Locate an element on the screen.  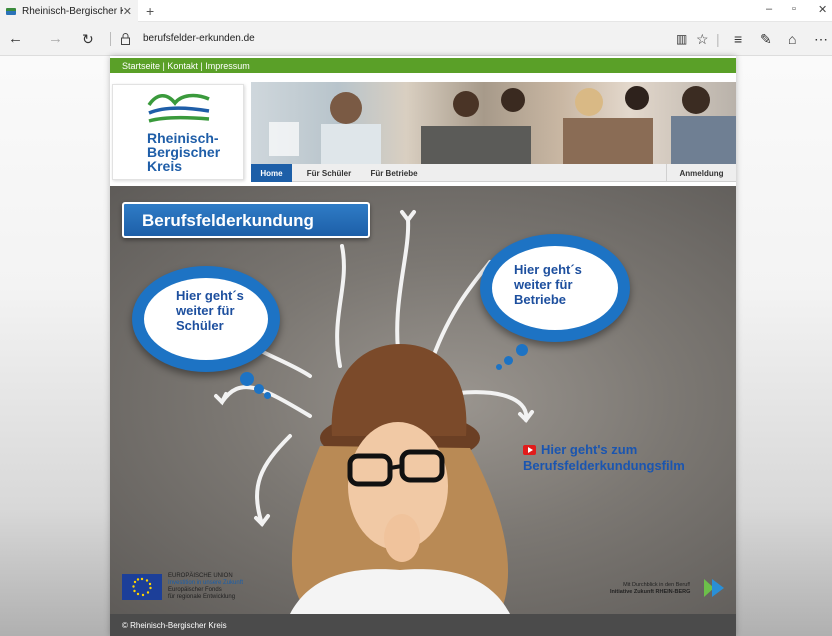
link-startseite: Startseite is located at coordinates (141, 66).